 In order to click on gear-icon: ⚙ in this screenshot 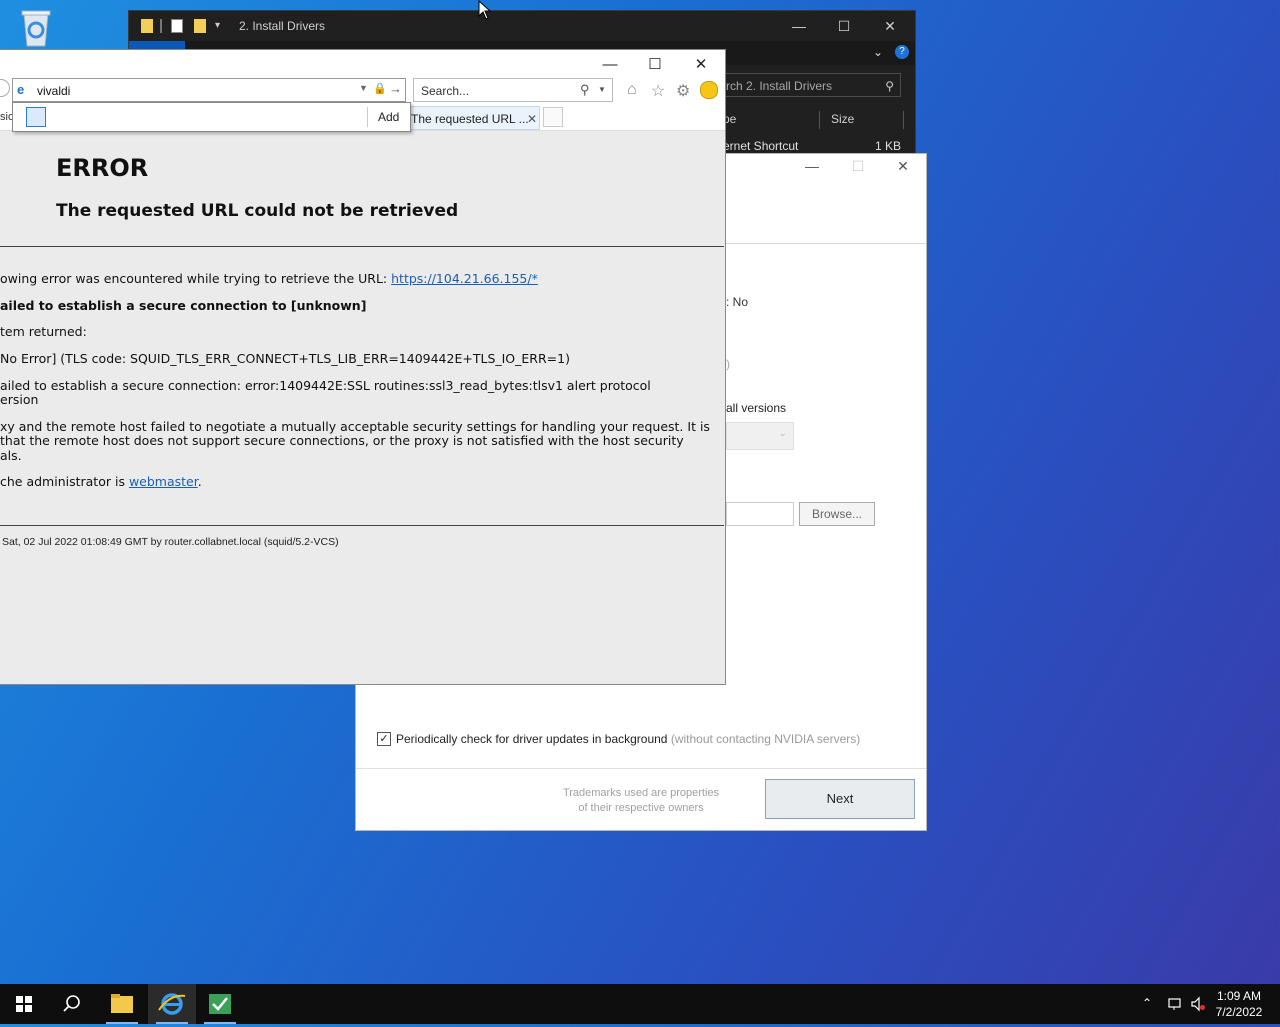, I will do `click(685, 90)`.